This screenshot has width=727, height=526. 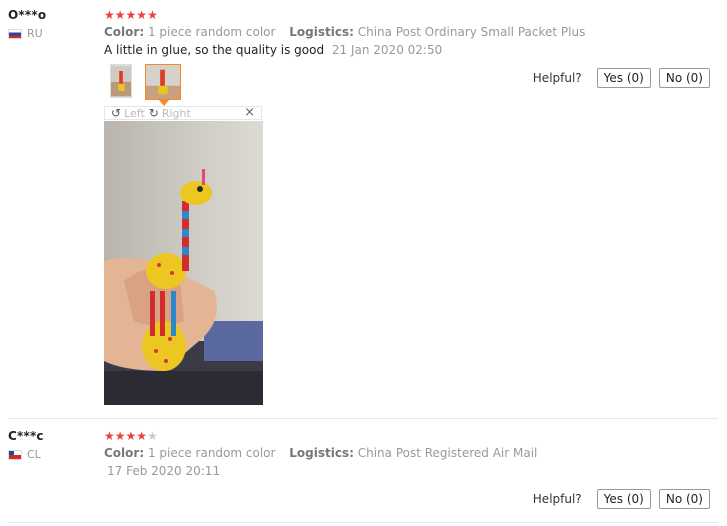 I want to click on review-date: 21 Jan 2020 02:50, so click(x=387, y=50).